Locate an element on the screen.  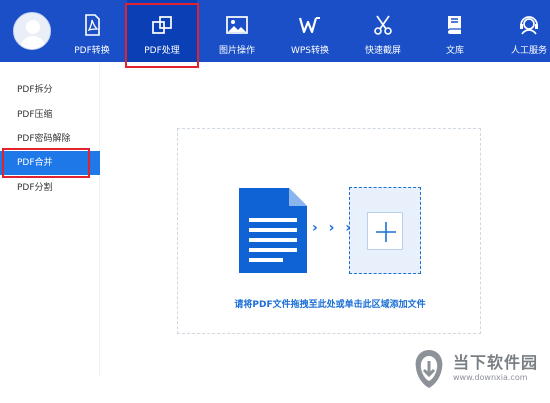
toolbar-item-library: 文库 is located at coordinates (455, 31).